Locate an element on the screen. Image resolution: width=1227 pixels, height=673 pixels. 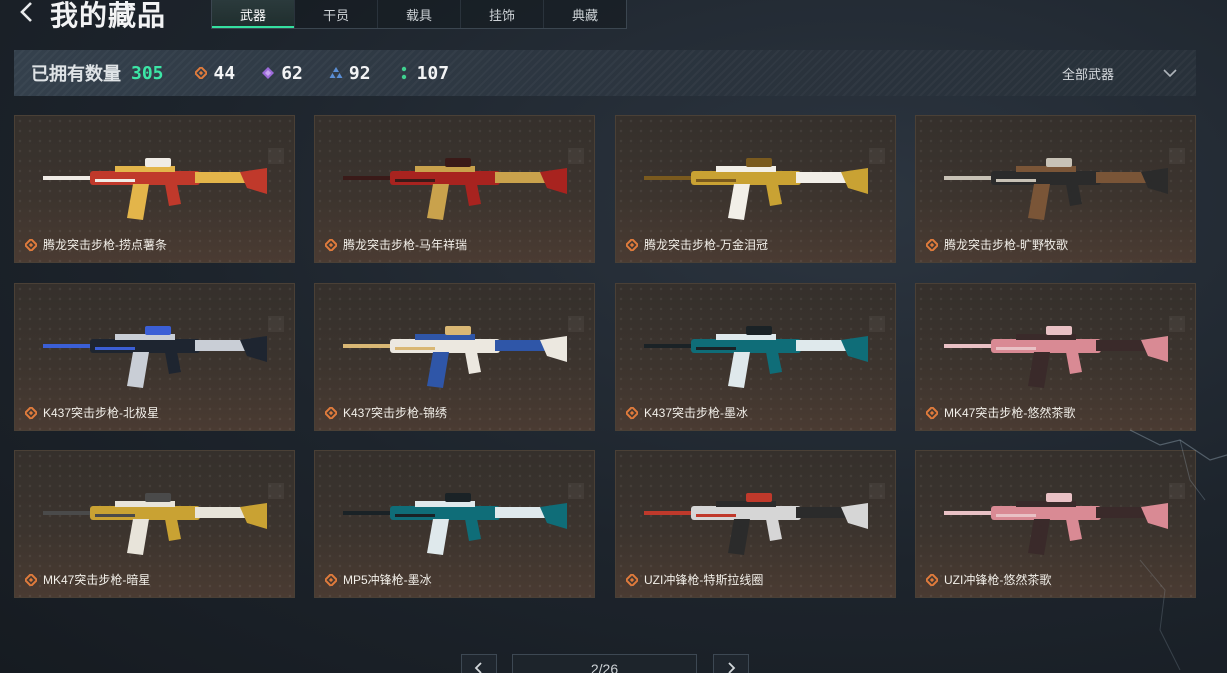
weapon-name: MK47突击步枪-悠然茶歌 is located at coordinates (1010, 413).